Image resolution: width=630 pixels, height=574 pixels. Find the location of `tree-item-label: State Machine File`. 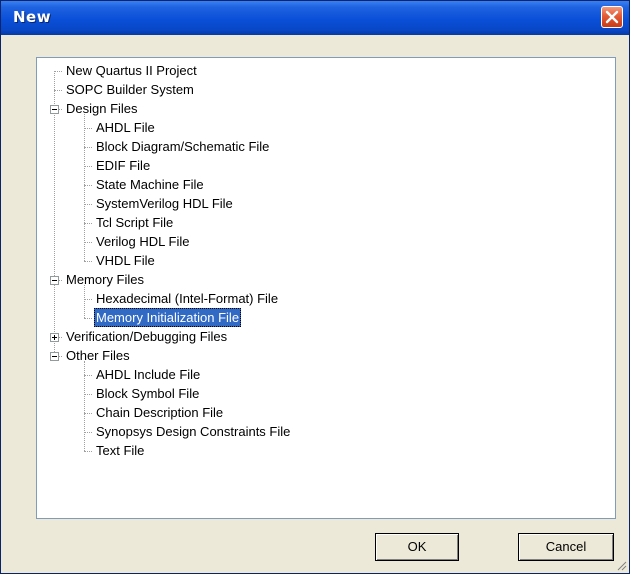

tree-item-label: State Machine File is located at coordinates (150, 184).